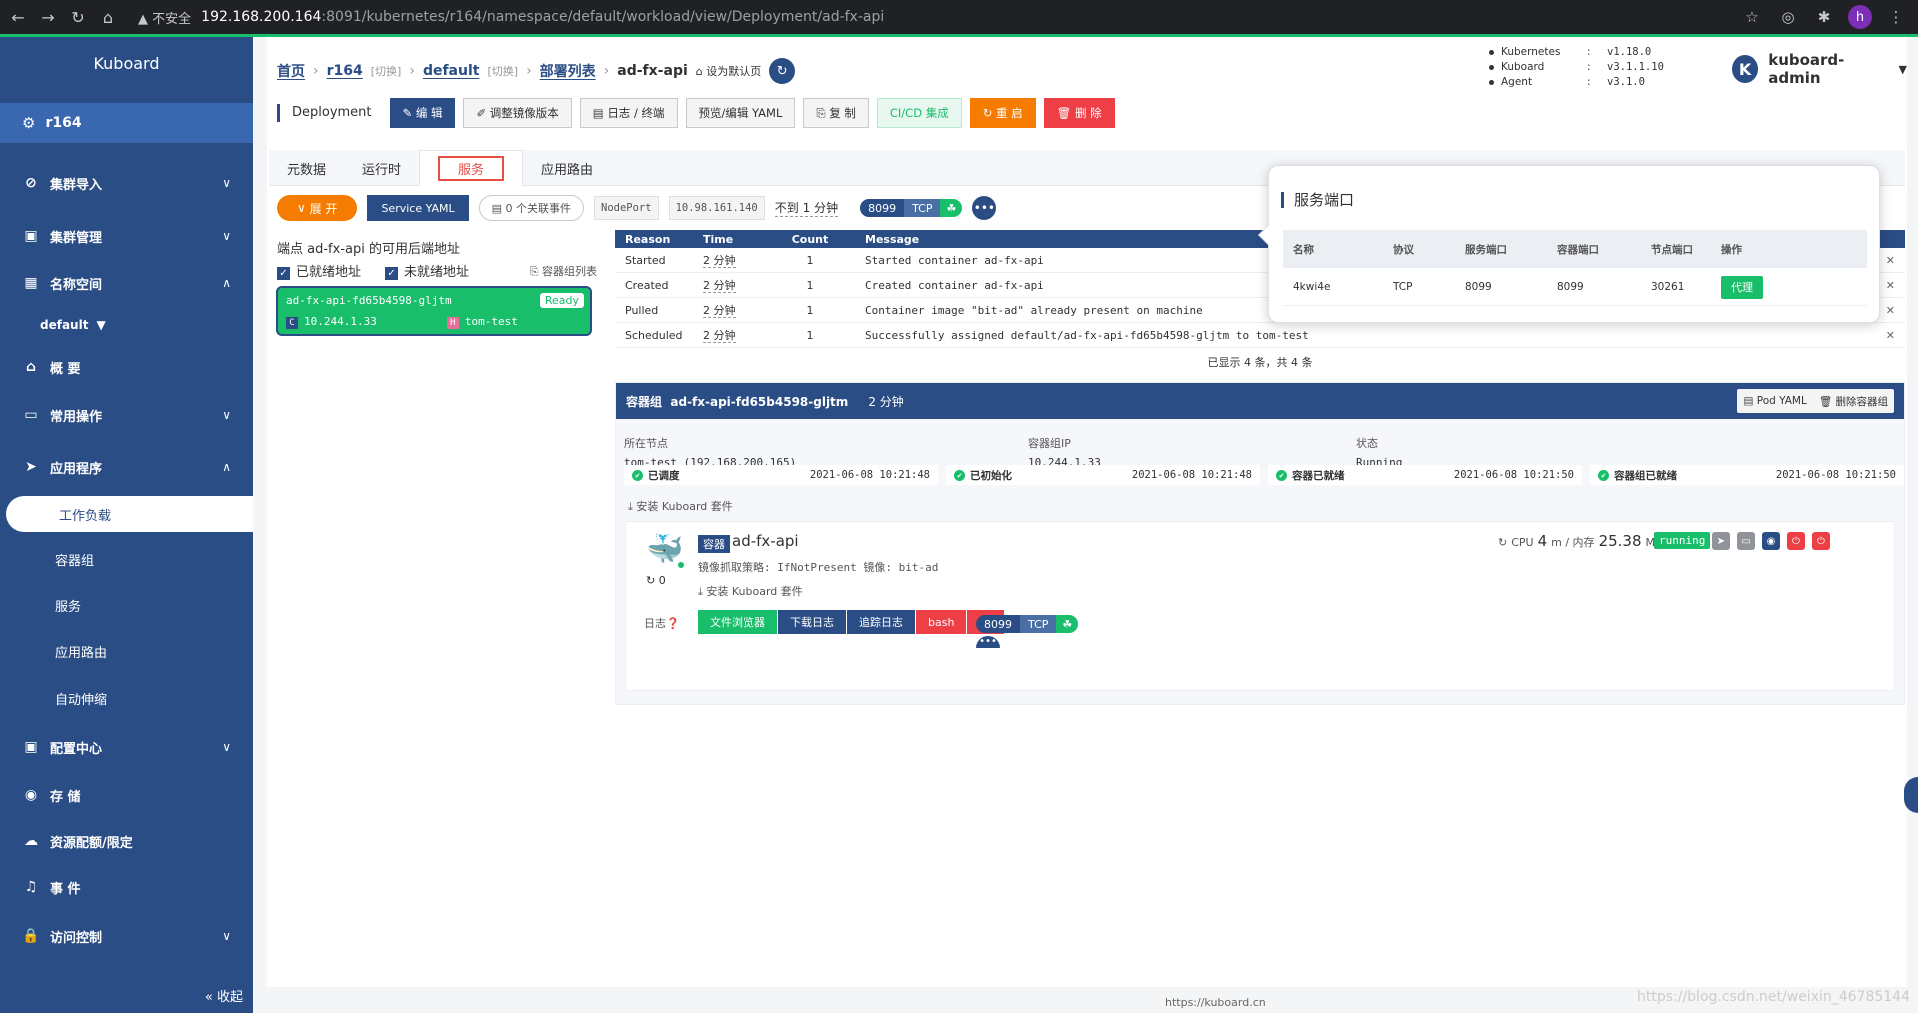  I want to click on sidebar-item-storage: ◉ 存 储, so click(126, 795).